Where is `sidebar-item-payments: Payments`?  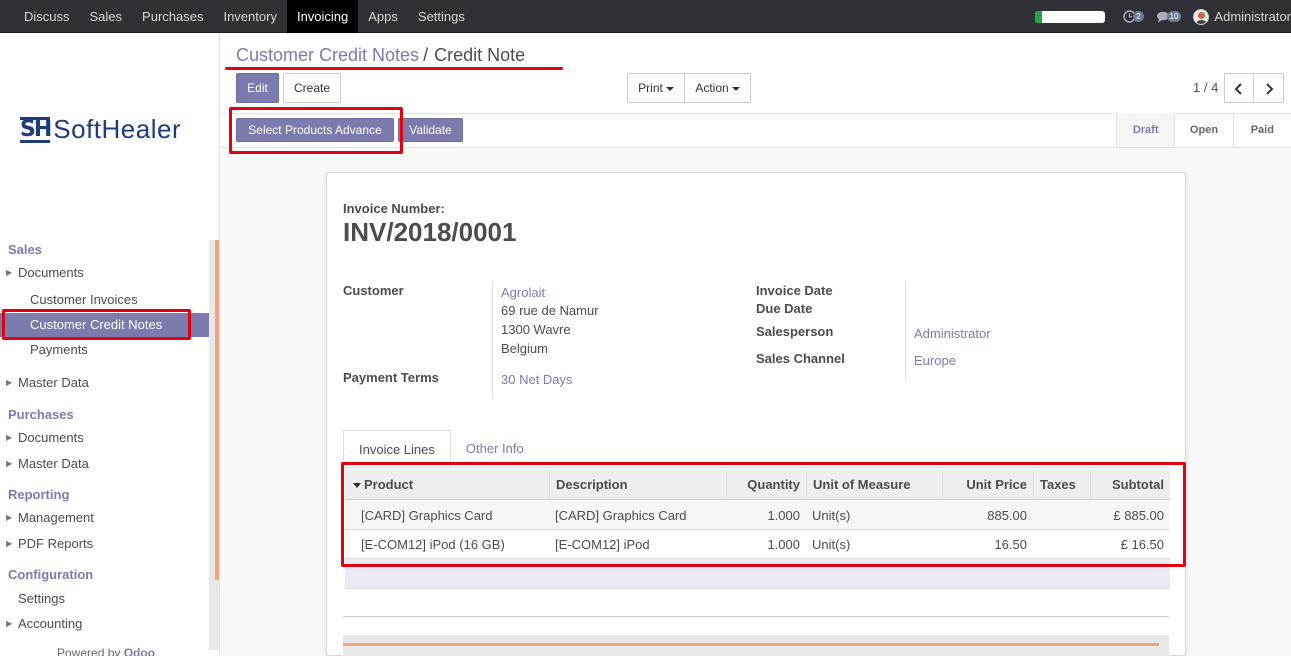 sidebar-item-payments: Payments is located at coordinates (104, 350).